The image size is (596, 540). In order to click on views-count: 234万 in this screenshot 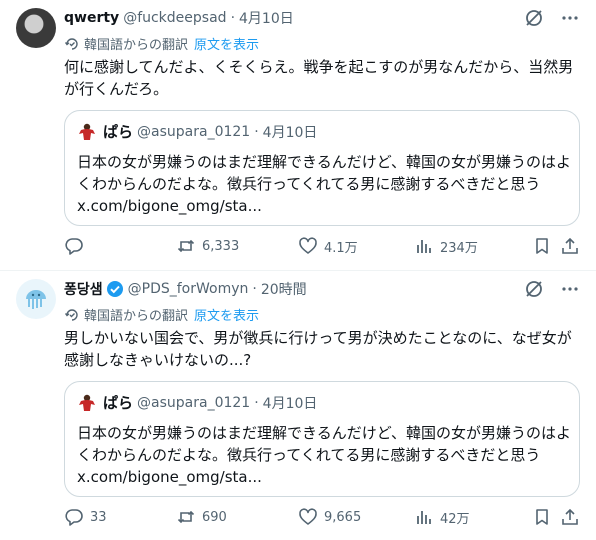, I will do `click(459, 248)`.